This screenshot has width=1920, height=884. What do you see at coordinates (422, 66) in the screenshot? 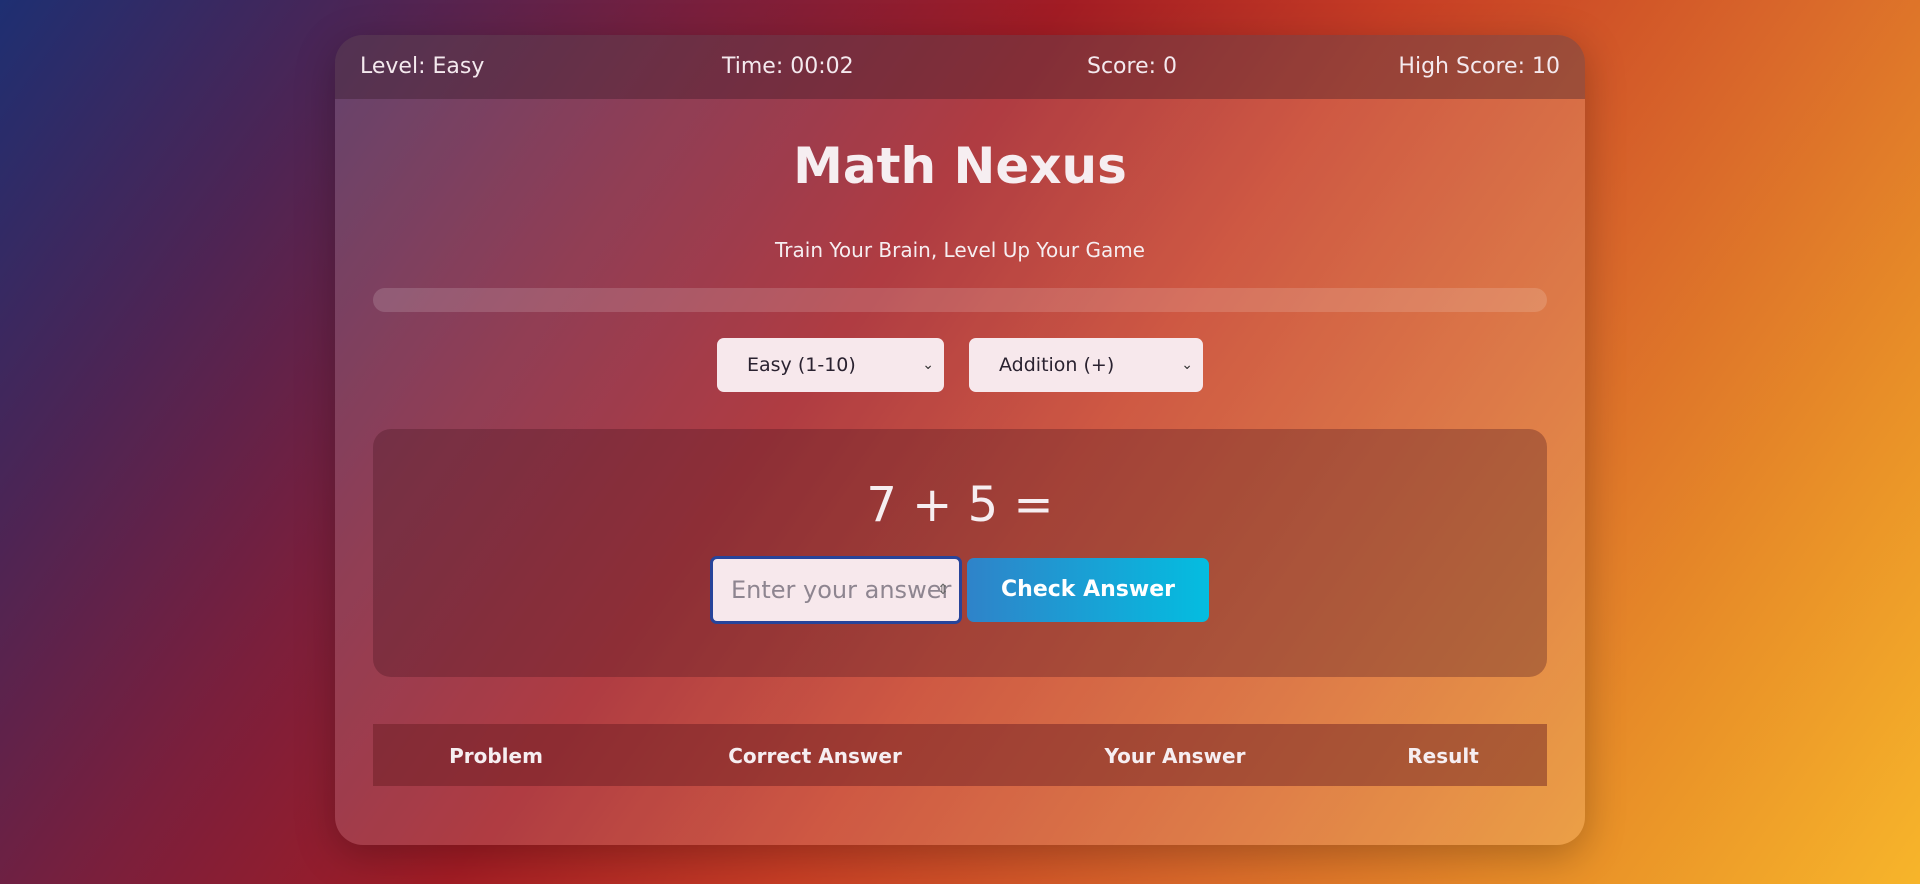
I see `level-indicator: Level: Easy` at bounding box center [422, 66].